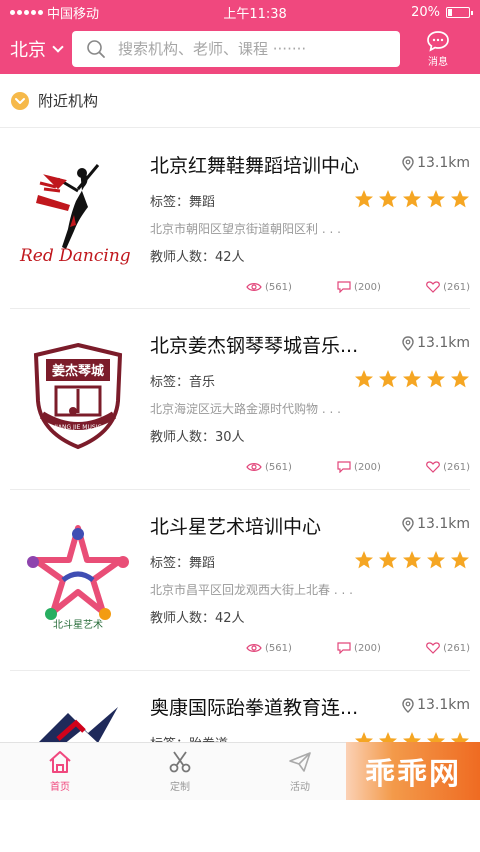  What do you see at coordinates (60, 787) in the screenshot?
I see `nav-home-label: 首页` at bounding box center [60, 787].